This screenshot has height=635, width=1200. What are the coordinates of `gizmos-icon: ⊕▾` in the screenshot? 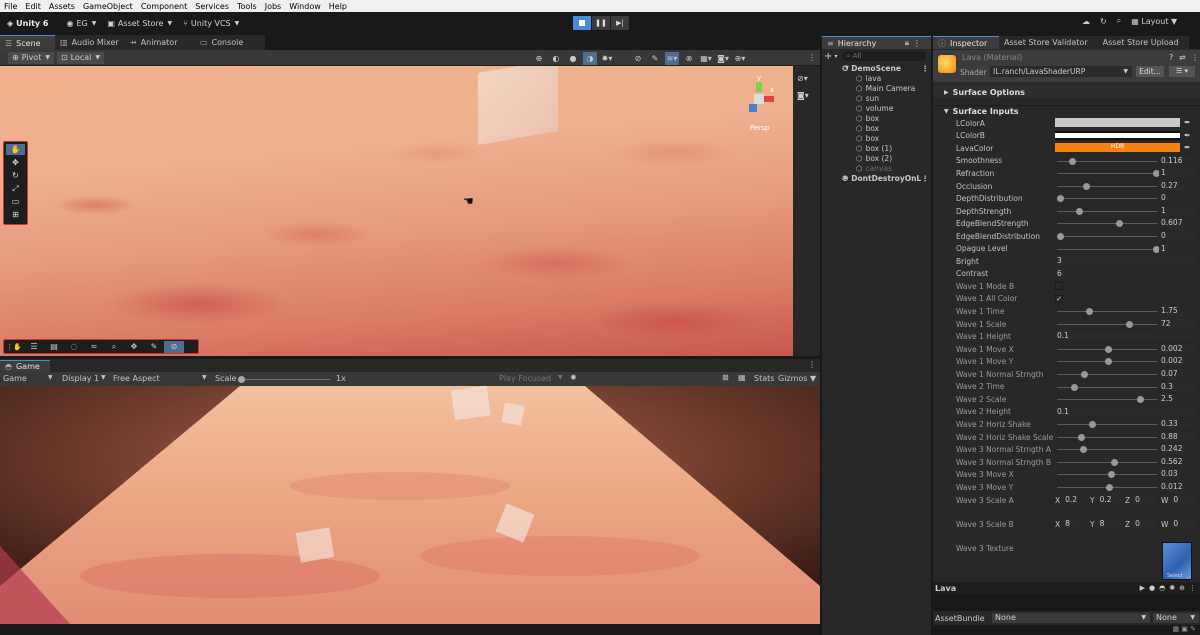 It's located at (740, 58).